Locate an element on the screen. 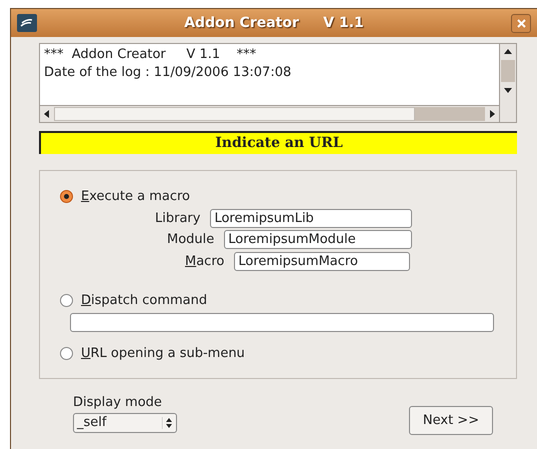 The width and height of the screenshot is (537, 449). text-field: LoremipsumMacro is located at coordinates (322, 261).